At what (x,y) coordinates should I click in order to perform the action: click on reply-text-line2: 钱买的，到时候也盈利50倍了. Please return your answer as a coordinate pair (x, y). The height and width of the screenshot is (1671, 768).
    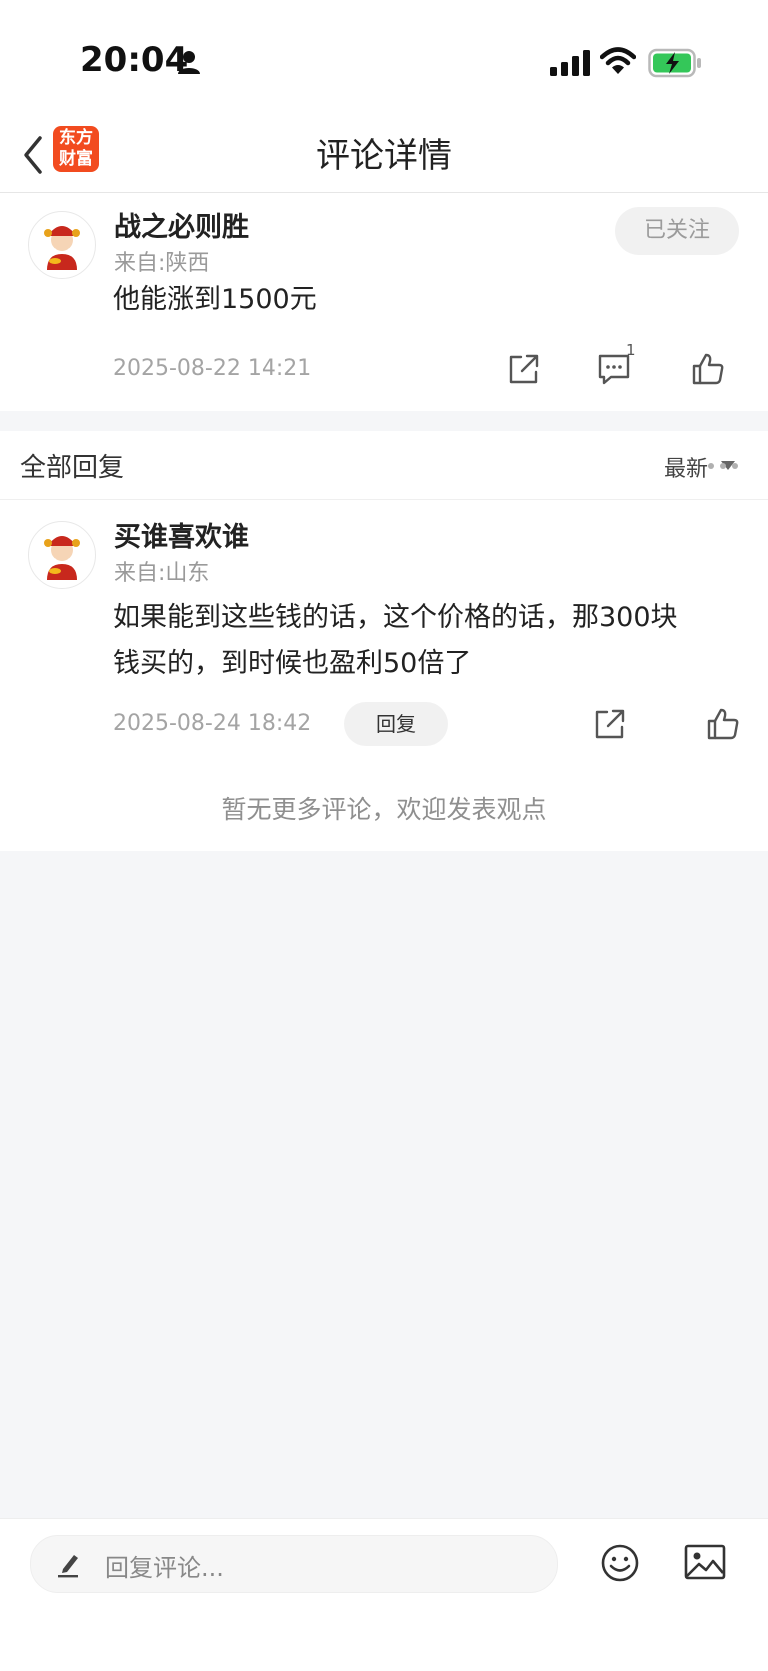
    Looking at the image, I should click on (292, 663).